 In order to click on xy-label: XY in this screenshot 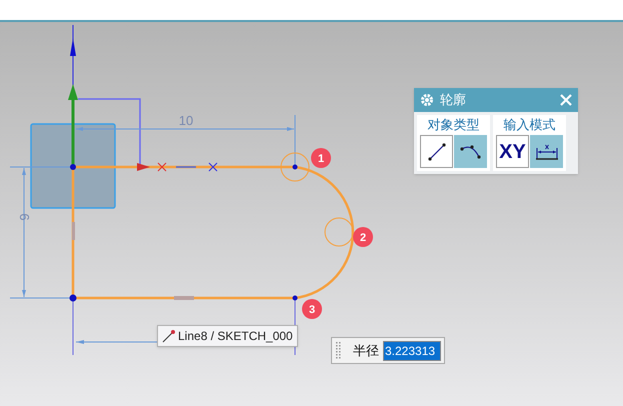, I will do `click(512, 152)`.